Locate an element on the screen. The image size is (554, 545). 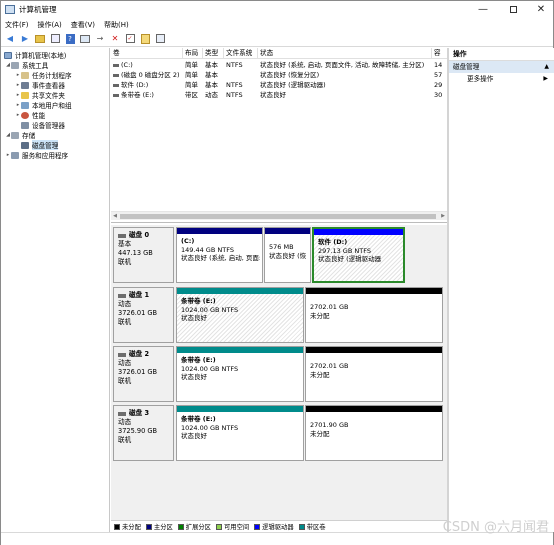
legend-primary: 主分区 is located at coordinates (159, 526).